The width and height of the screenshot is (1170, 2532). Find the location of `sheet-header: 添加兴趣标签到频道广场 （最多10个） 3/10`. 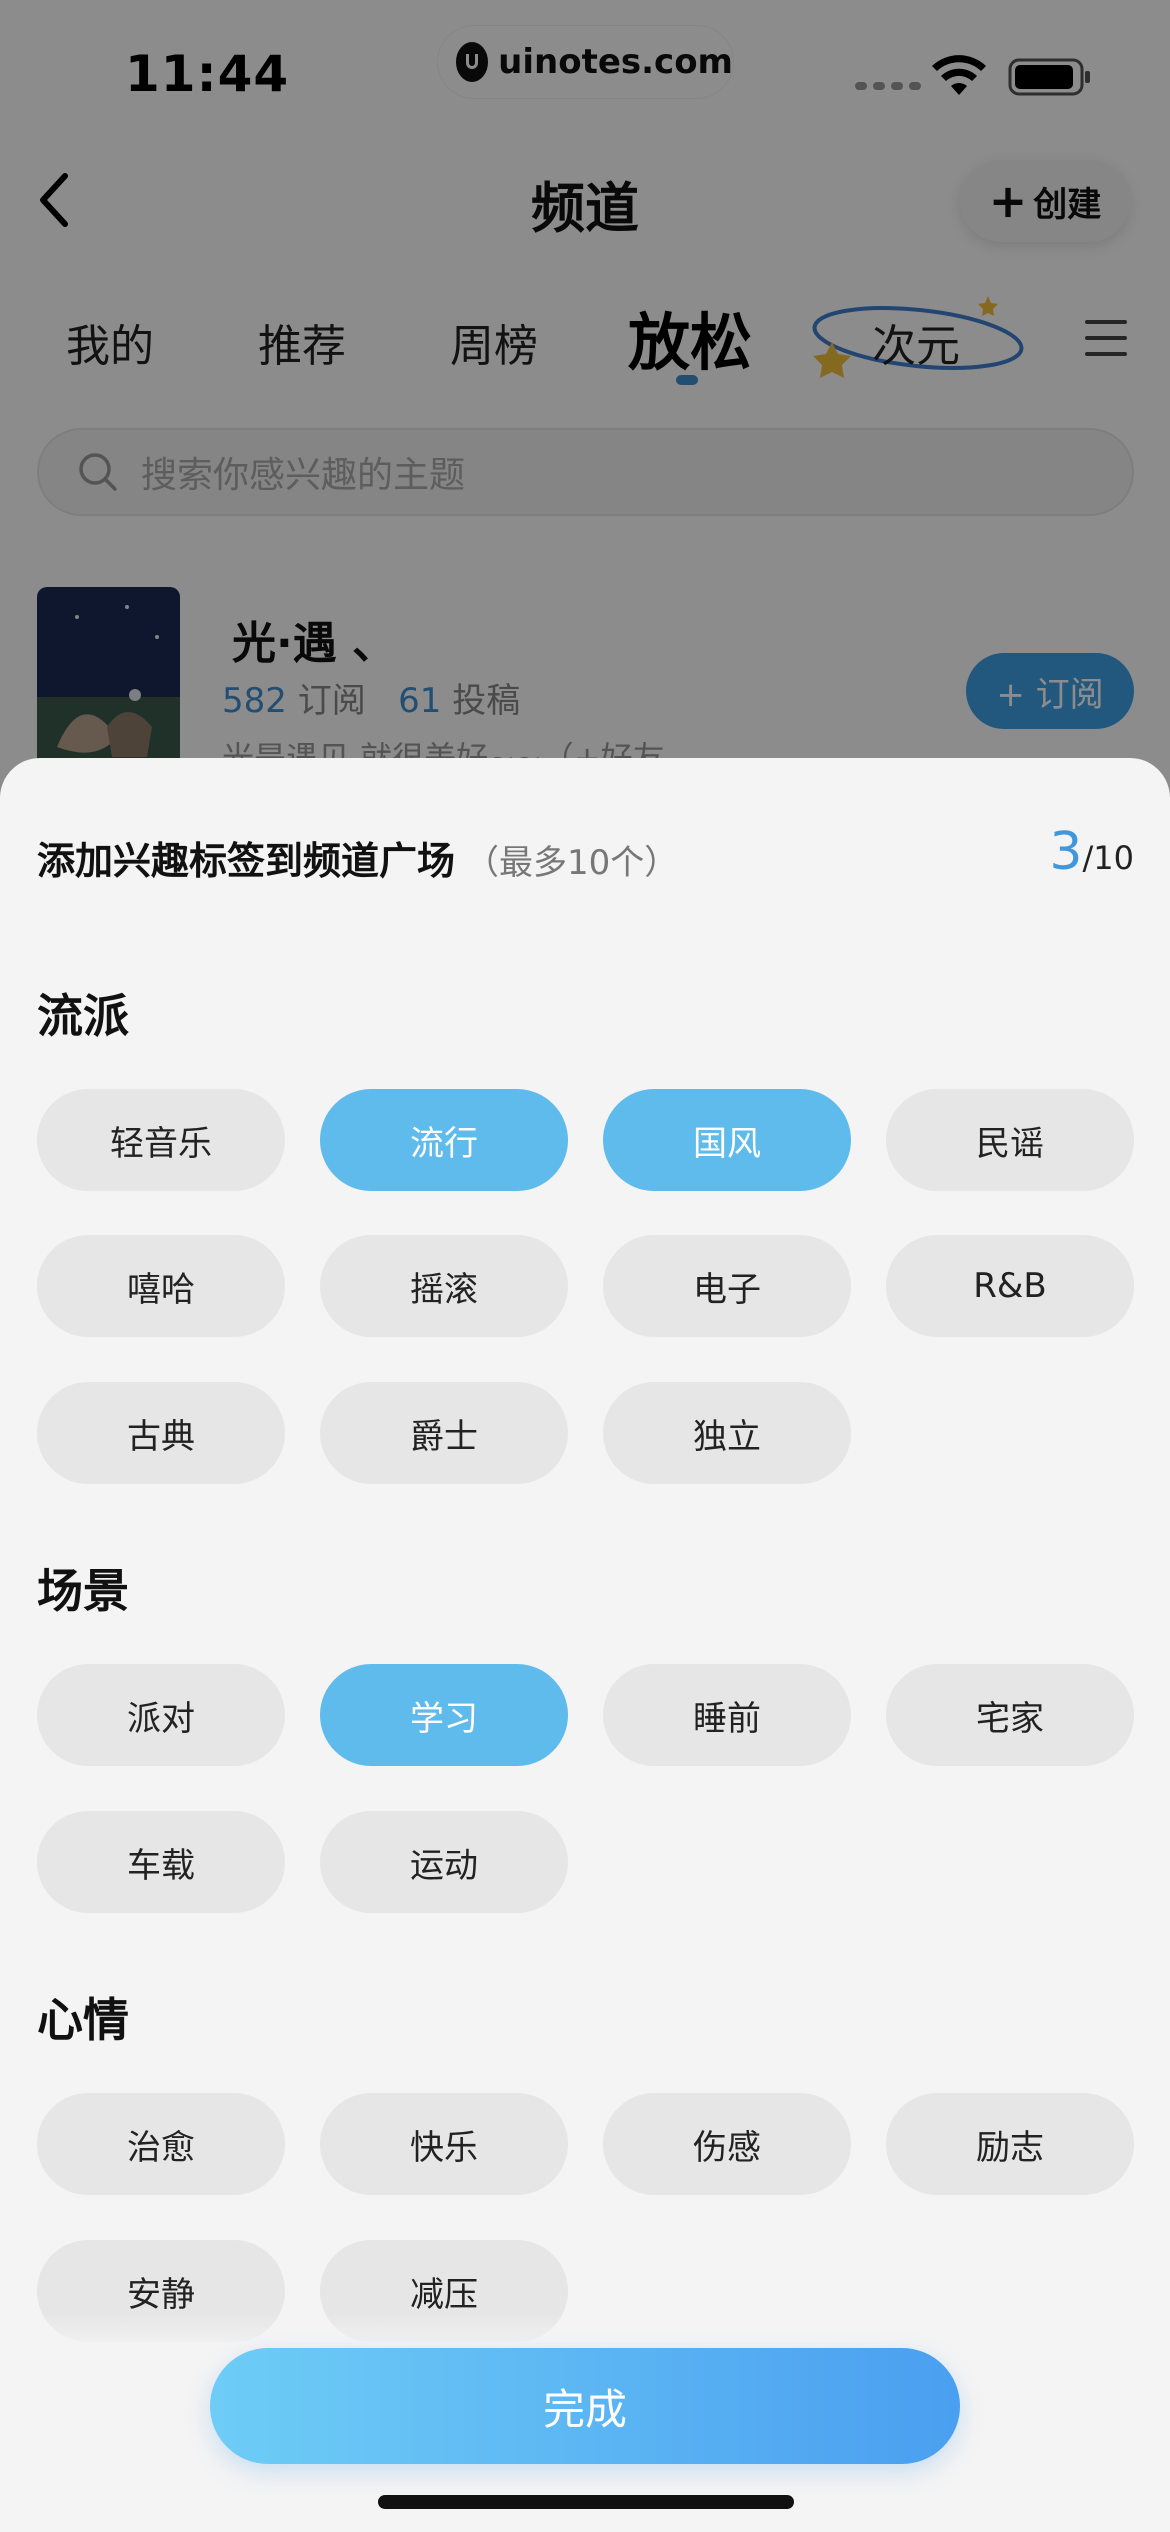

sheet-header: 添加兴趣标签到频道广场 （最多10个） 3/10 is located at coordinates (585, 856).